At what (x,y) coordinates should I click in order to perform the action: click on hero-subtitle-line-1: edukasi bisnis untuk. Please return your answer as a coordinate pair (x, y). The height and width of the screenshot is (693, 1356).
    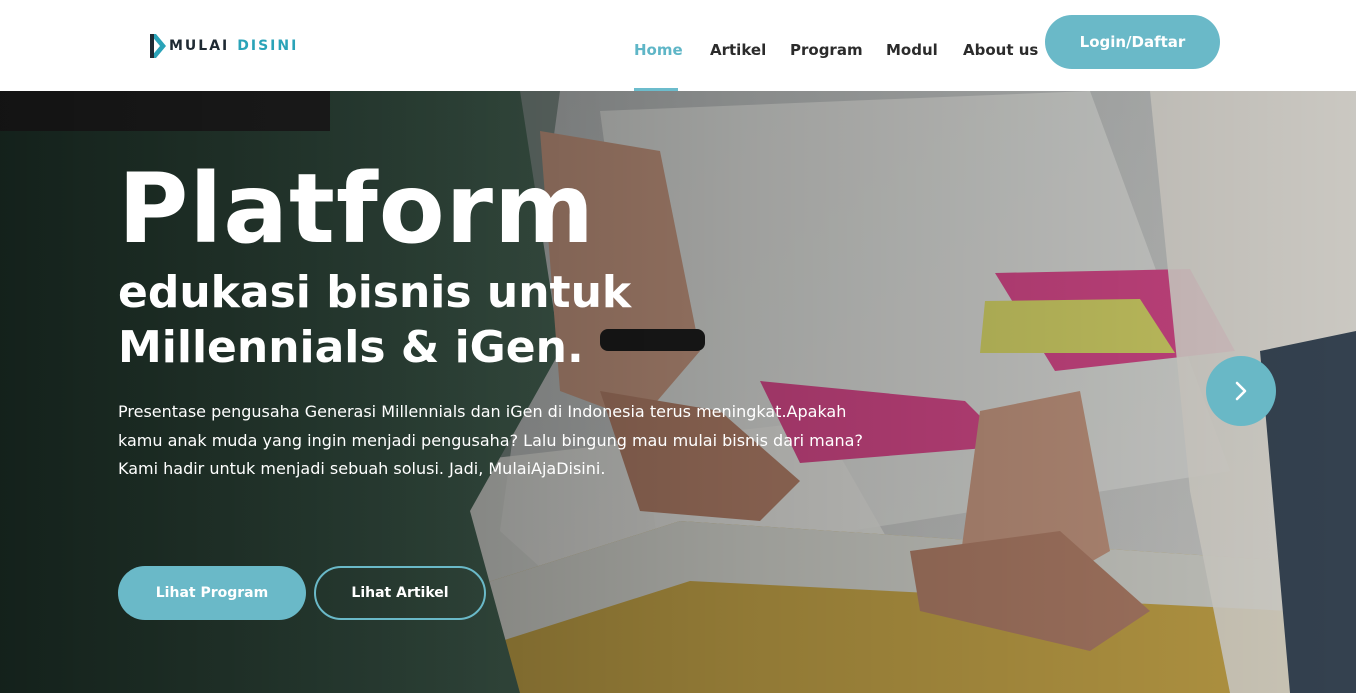
    Looking at the image, I should click on (375, 292).